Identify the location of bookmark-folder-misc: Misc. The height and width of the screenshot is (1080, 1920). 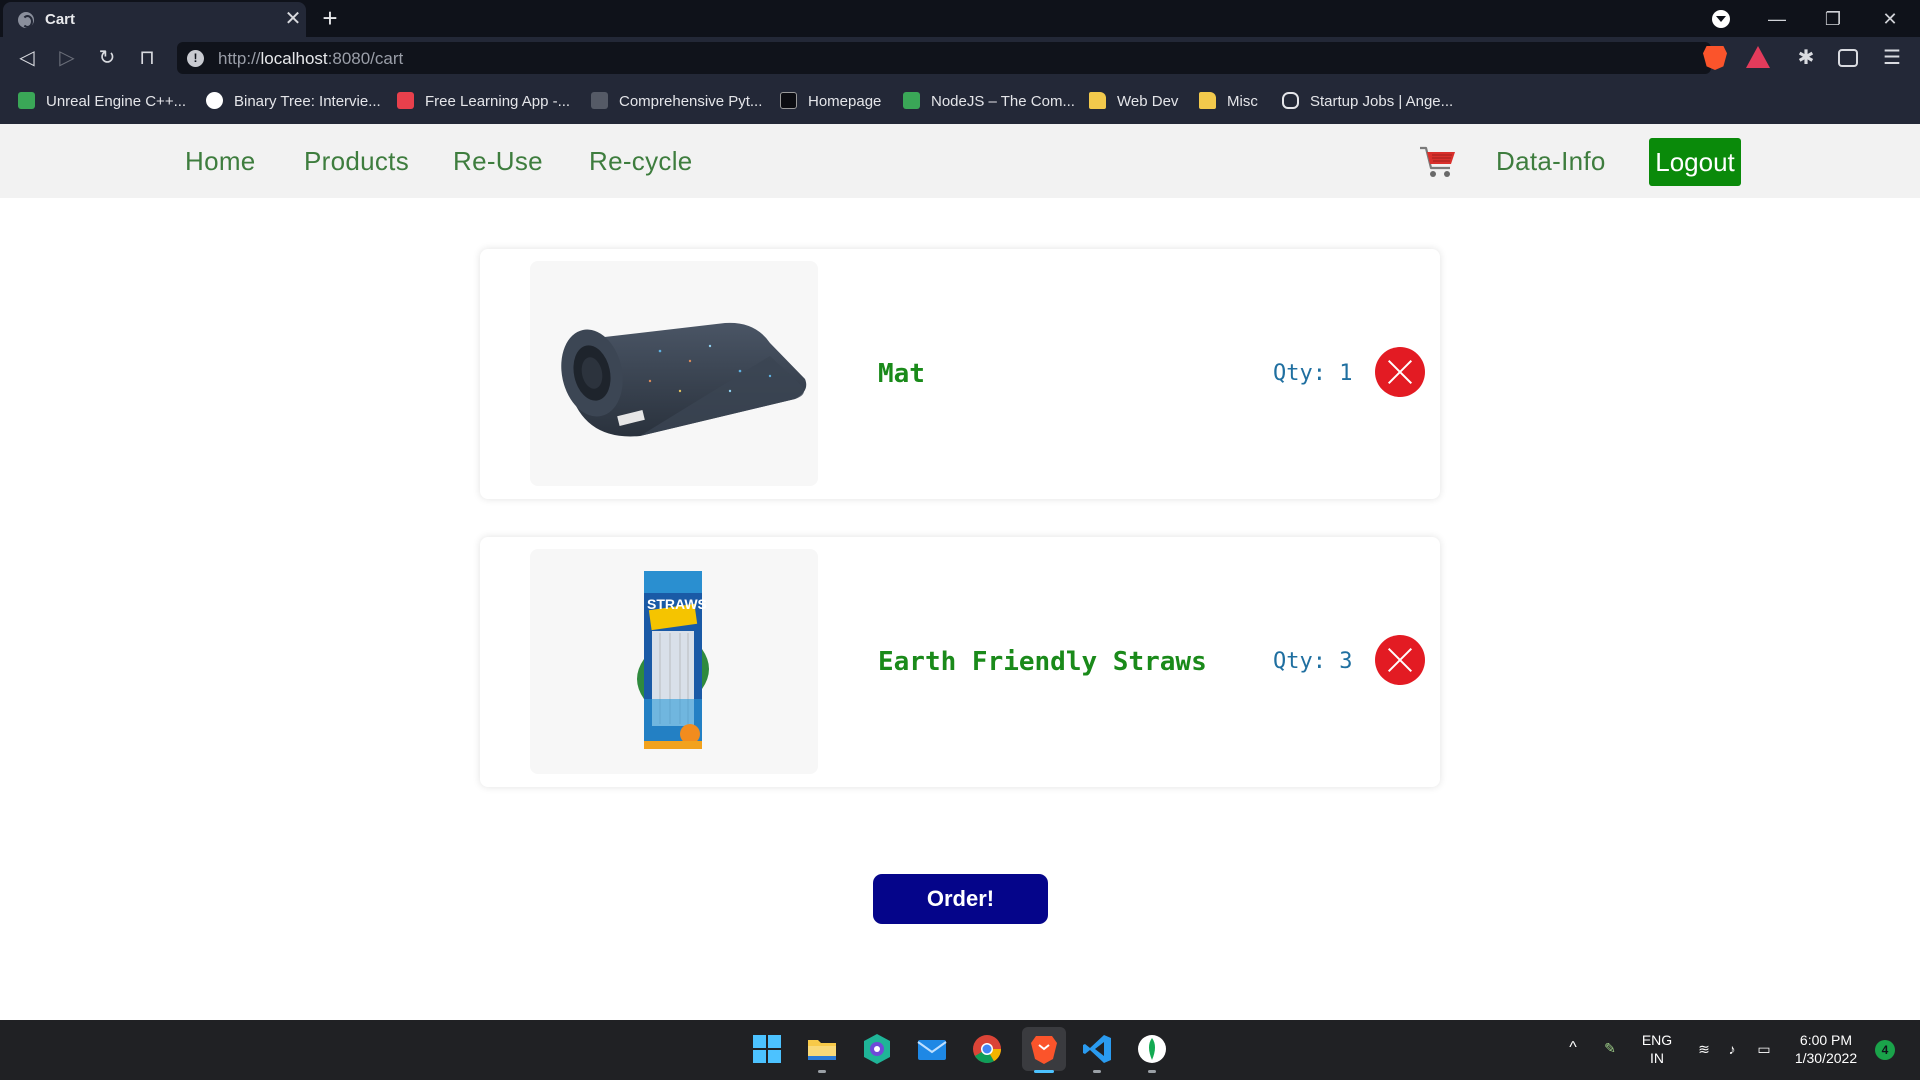
(1228, 102).